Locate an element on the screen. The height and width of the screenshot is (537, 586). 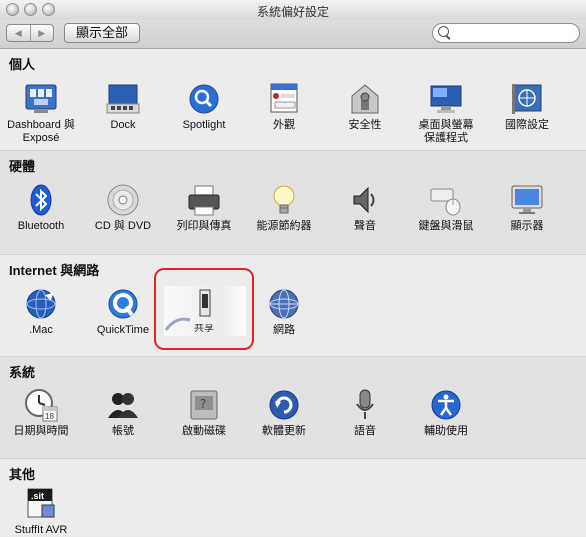
back-forward-control: ◀ ▶ is located at coordinates (30, 33).